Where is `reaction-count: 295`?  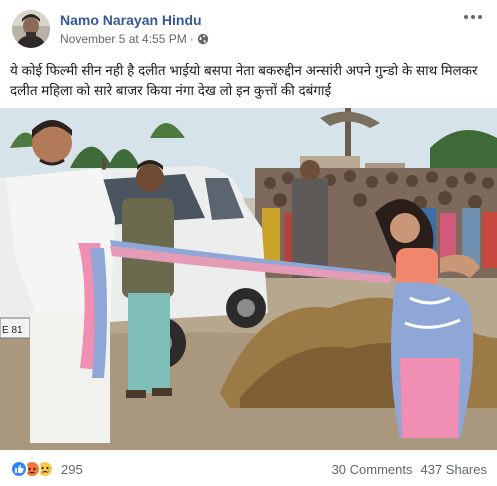
reaction-count: 295 is located at coordinates (72, 469).